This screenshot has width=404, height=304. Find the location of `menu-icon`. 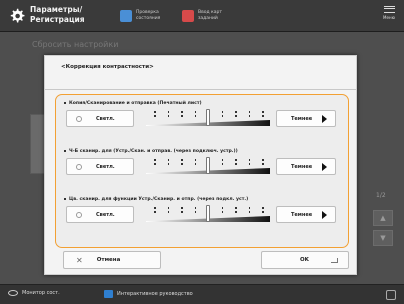

menu-icon is located at coordinates (389, 9).